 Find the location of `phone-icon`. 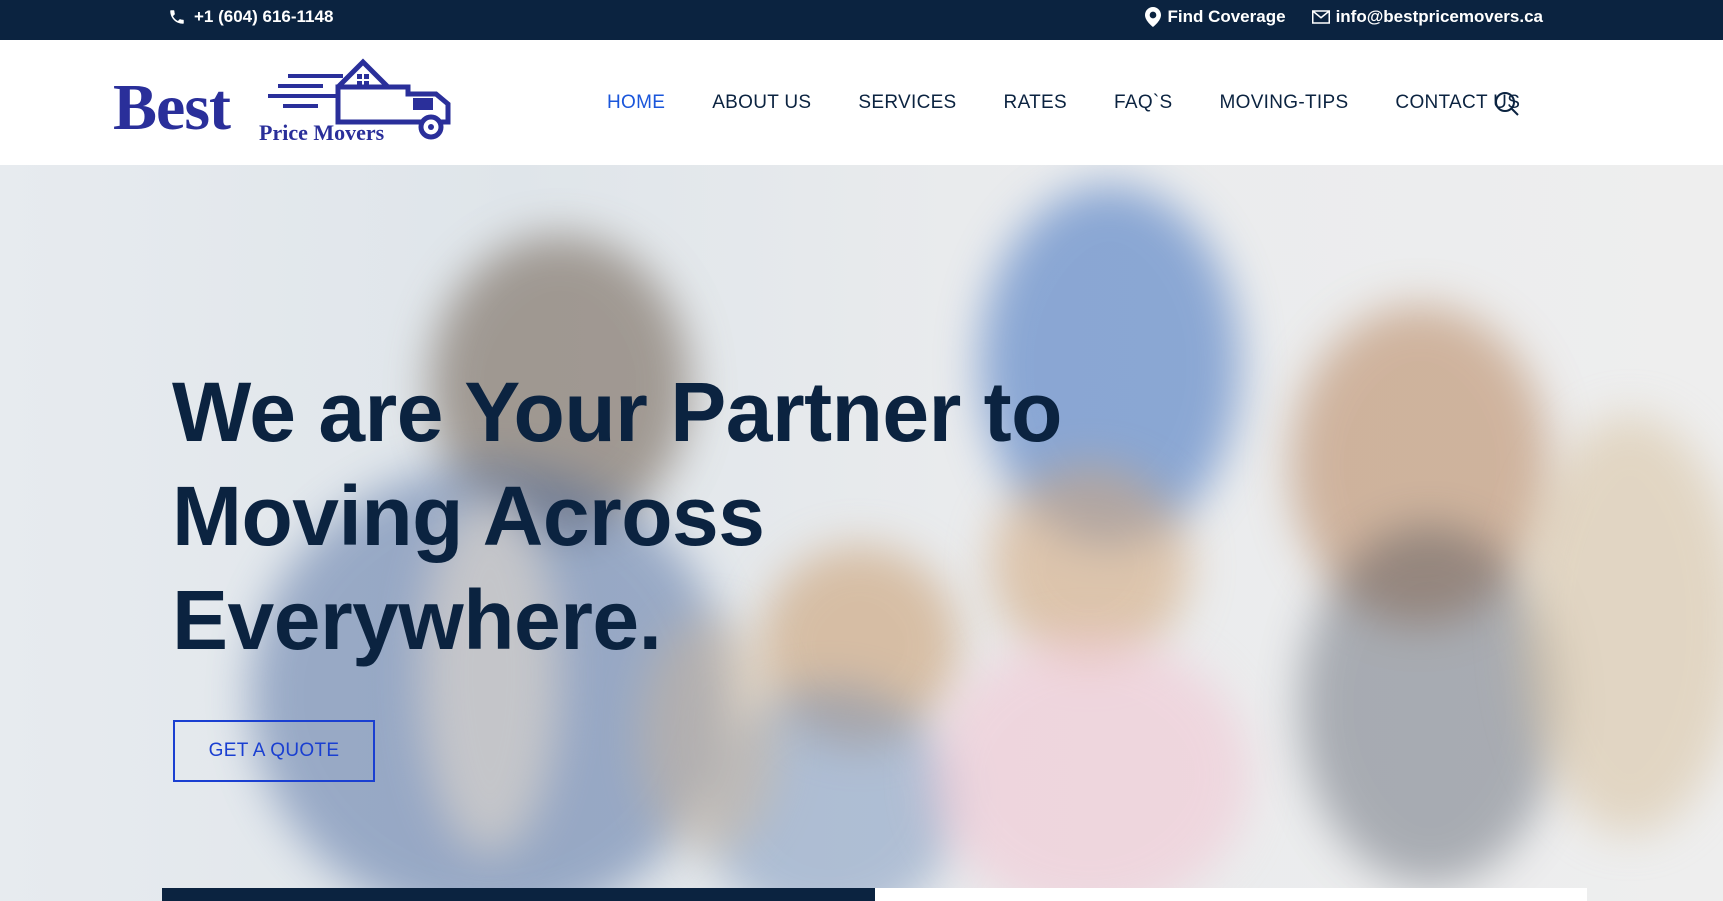

phone-icon is located at coordinates (177, 17).